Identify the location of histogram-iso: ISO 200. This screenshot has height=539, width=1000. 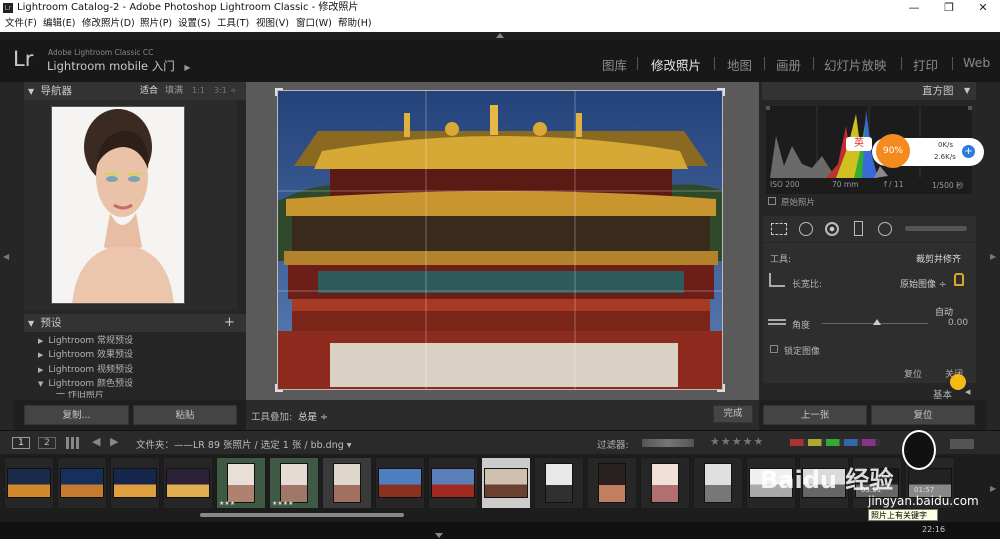
(785, 184).